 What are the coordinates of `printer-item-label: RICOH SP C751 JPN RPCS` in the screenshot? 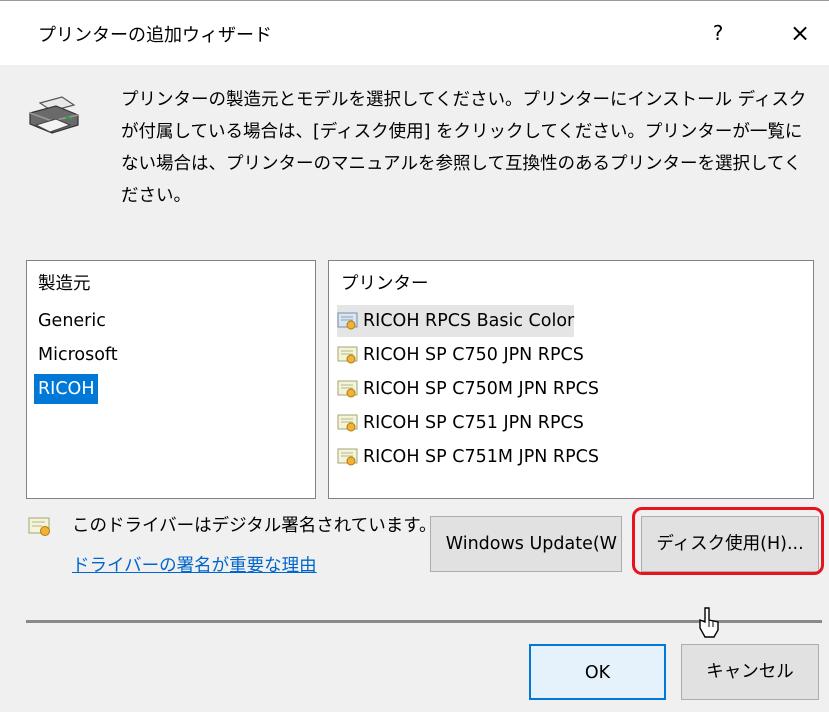 It's located at (473, 423).